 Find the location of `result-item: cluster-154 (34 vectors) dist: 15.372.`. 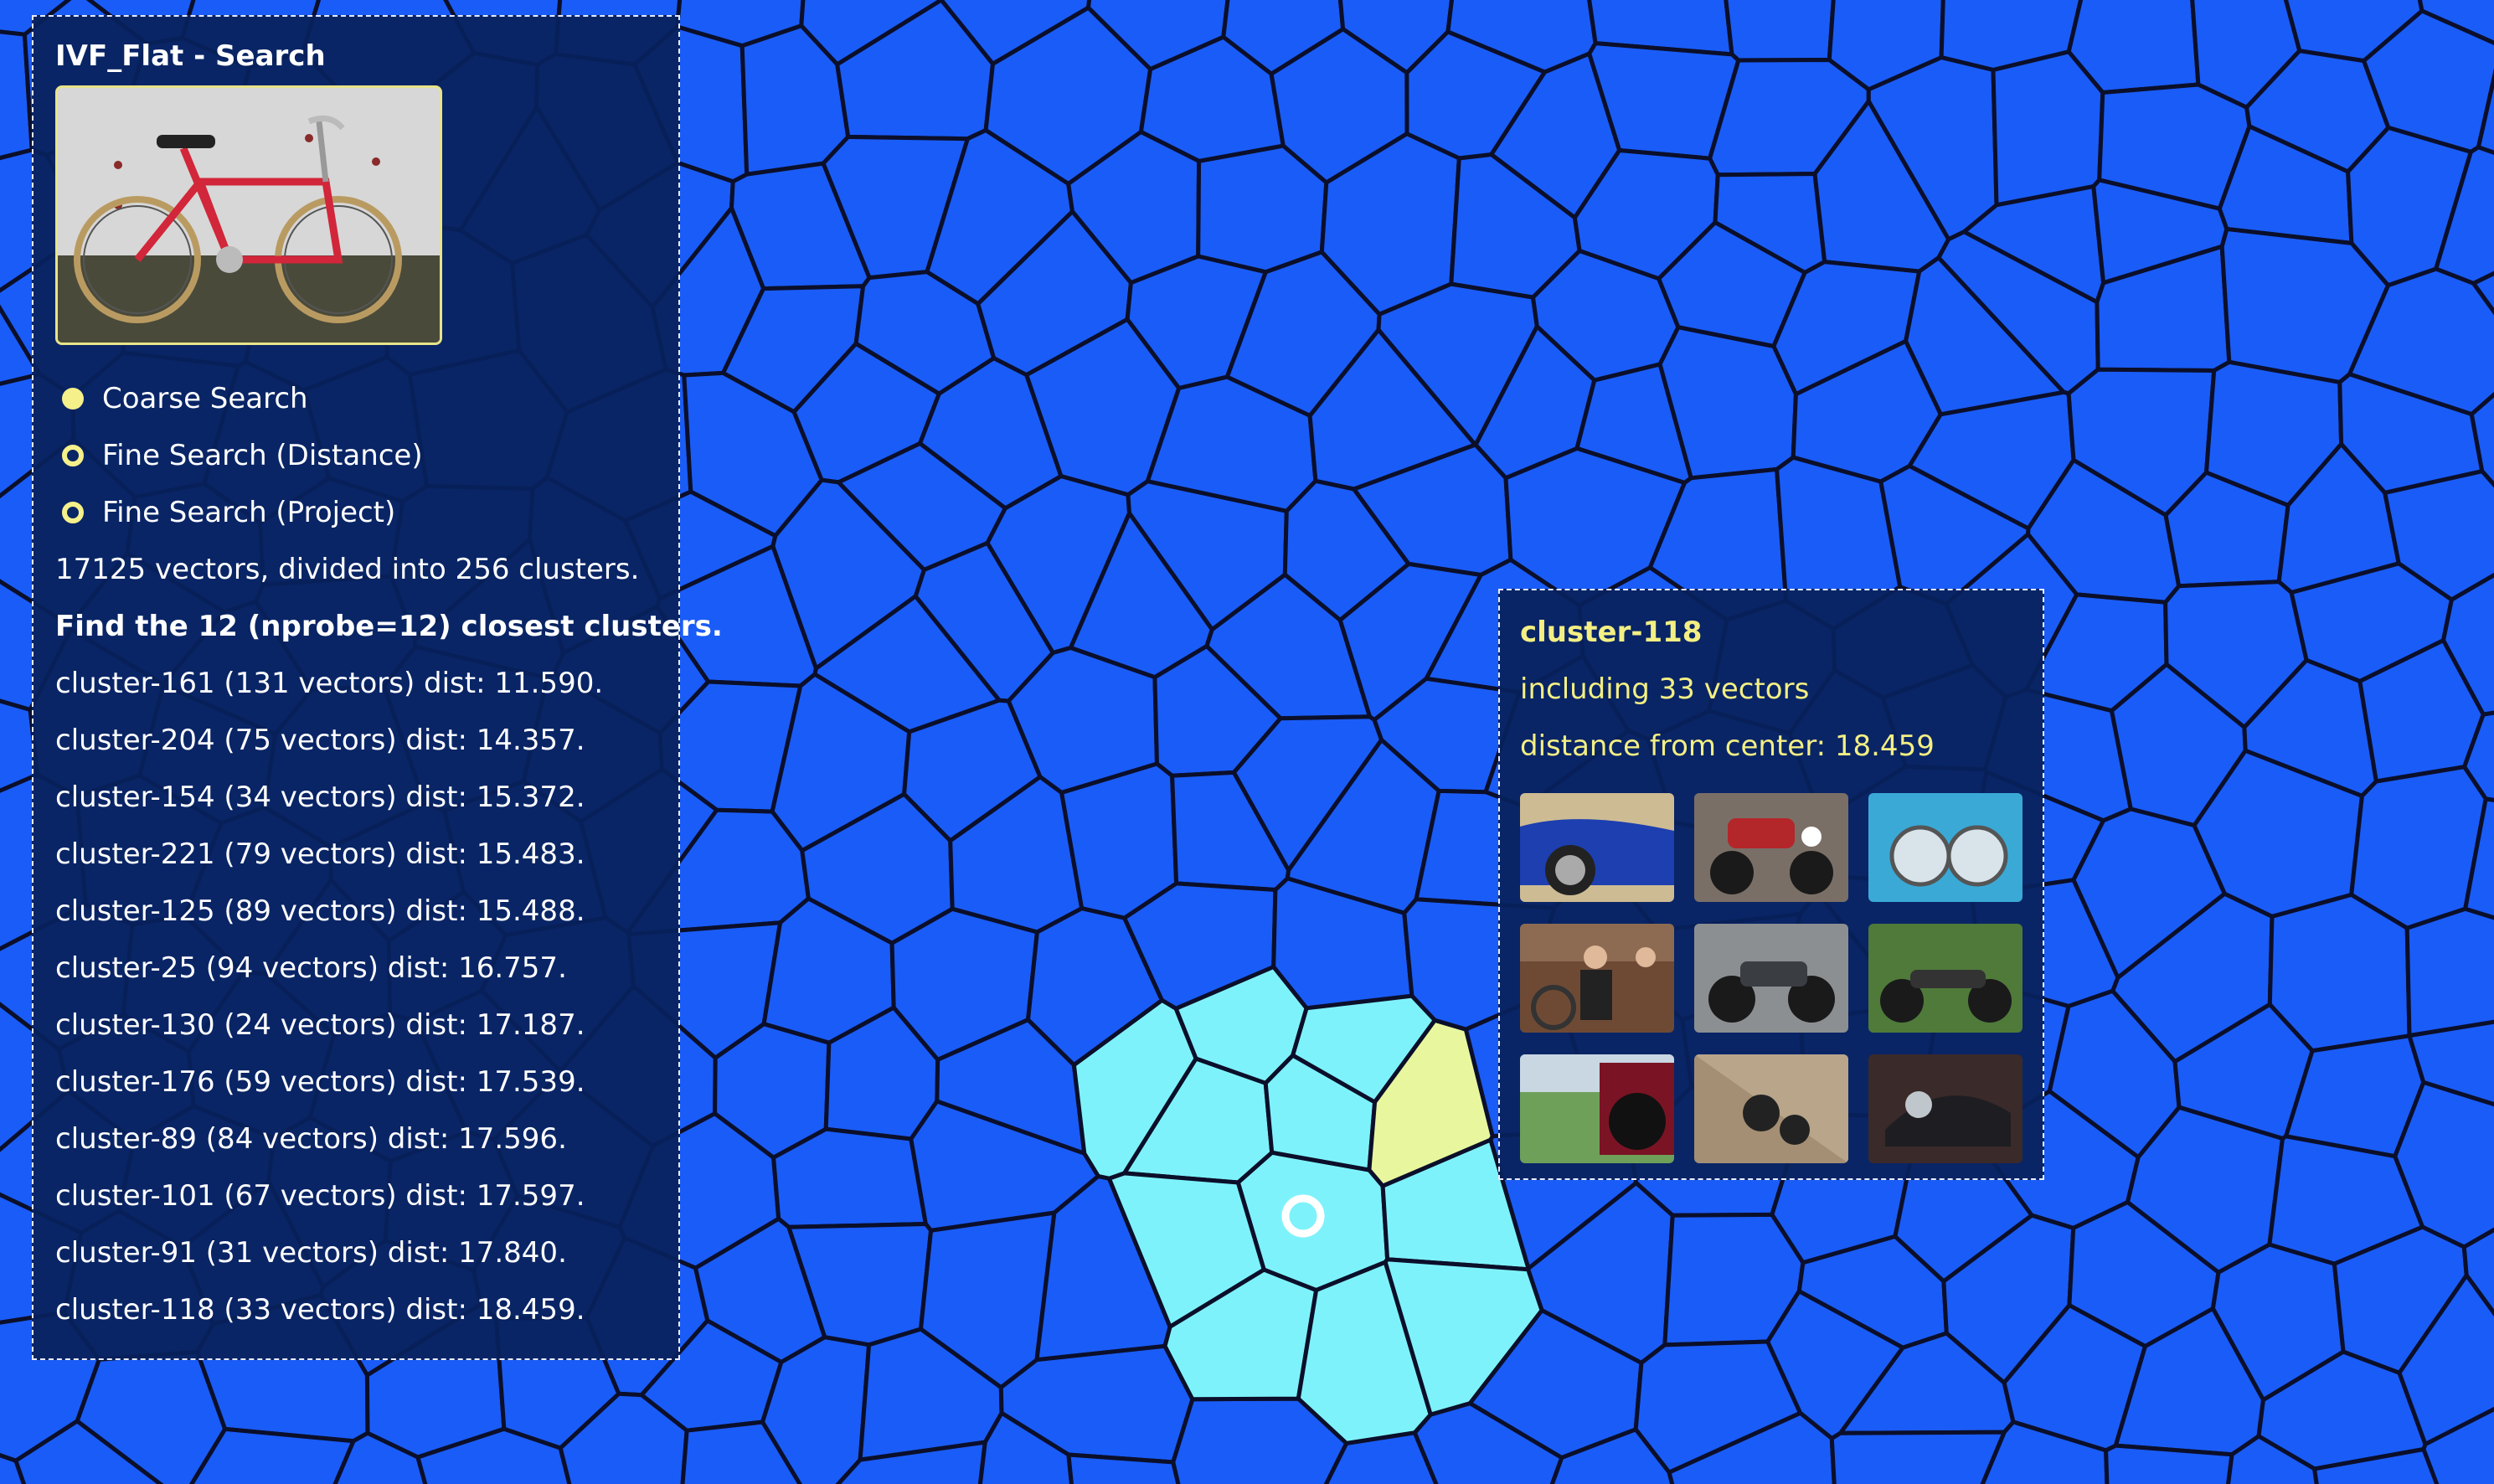

result-item: cluster-154 (34 vectors) dist: 15.372. is located at coordinates (356, 797).